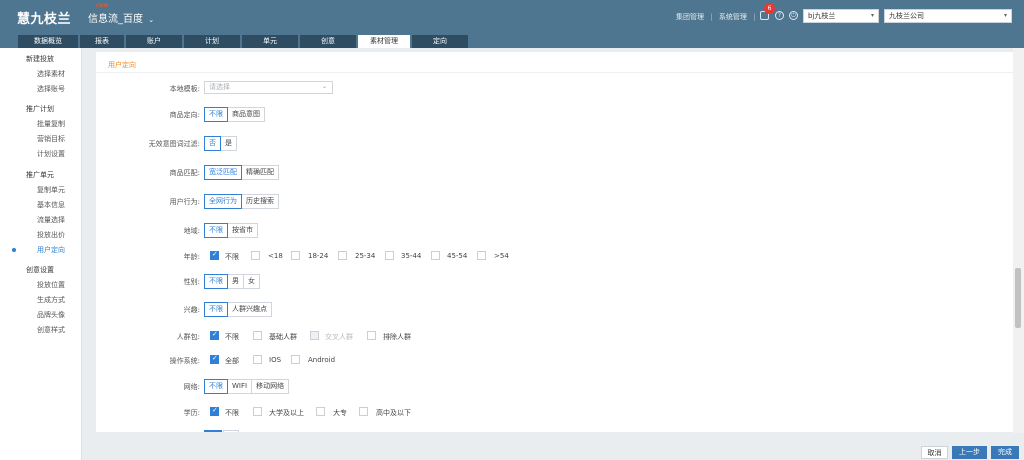  Describe the element at coordinates (51, 315) in the screenshot. I see `sidebar-item-brand-avatar: 品牌头像` at that location.